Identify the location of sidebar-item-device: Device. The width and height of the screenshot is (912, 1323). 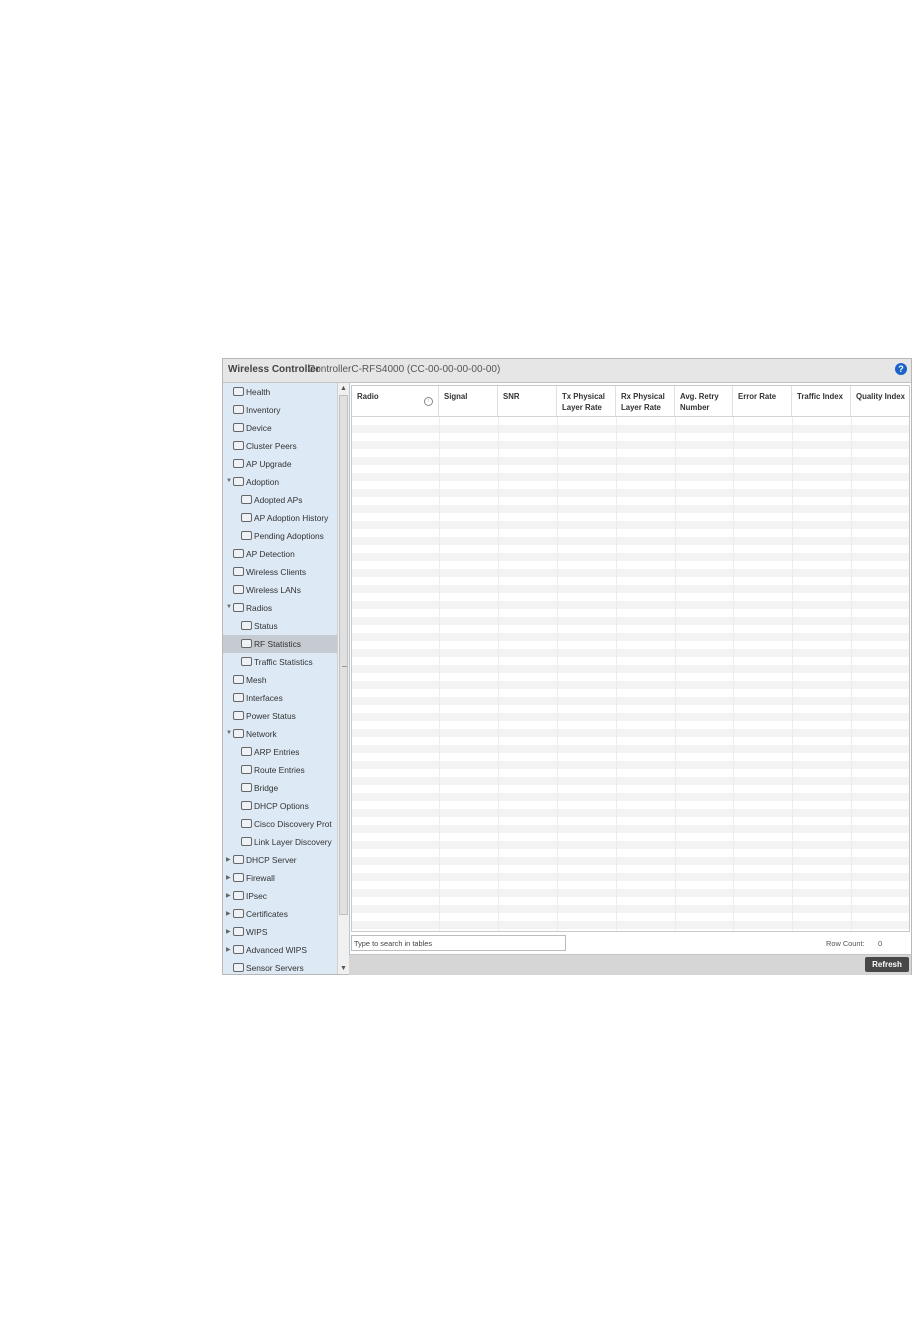
(280, 428).